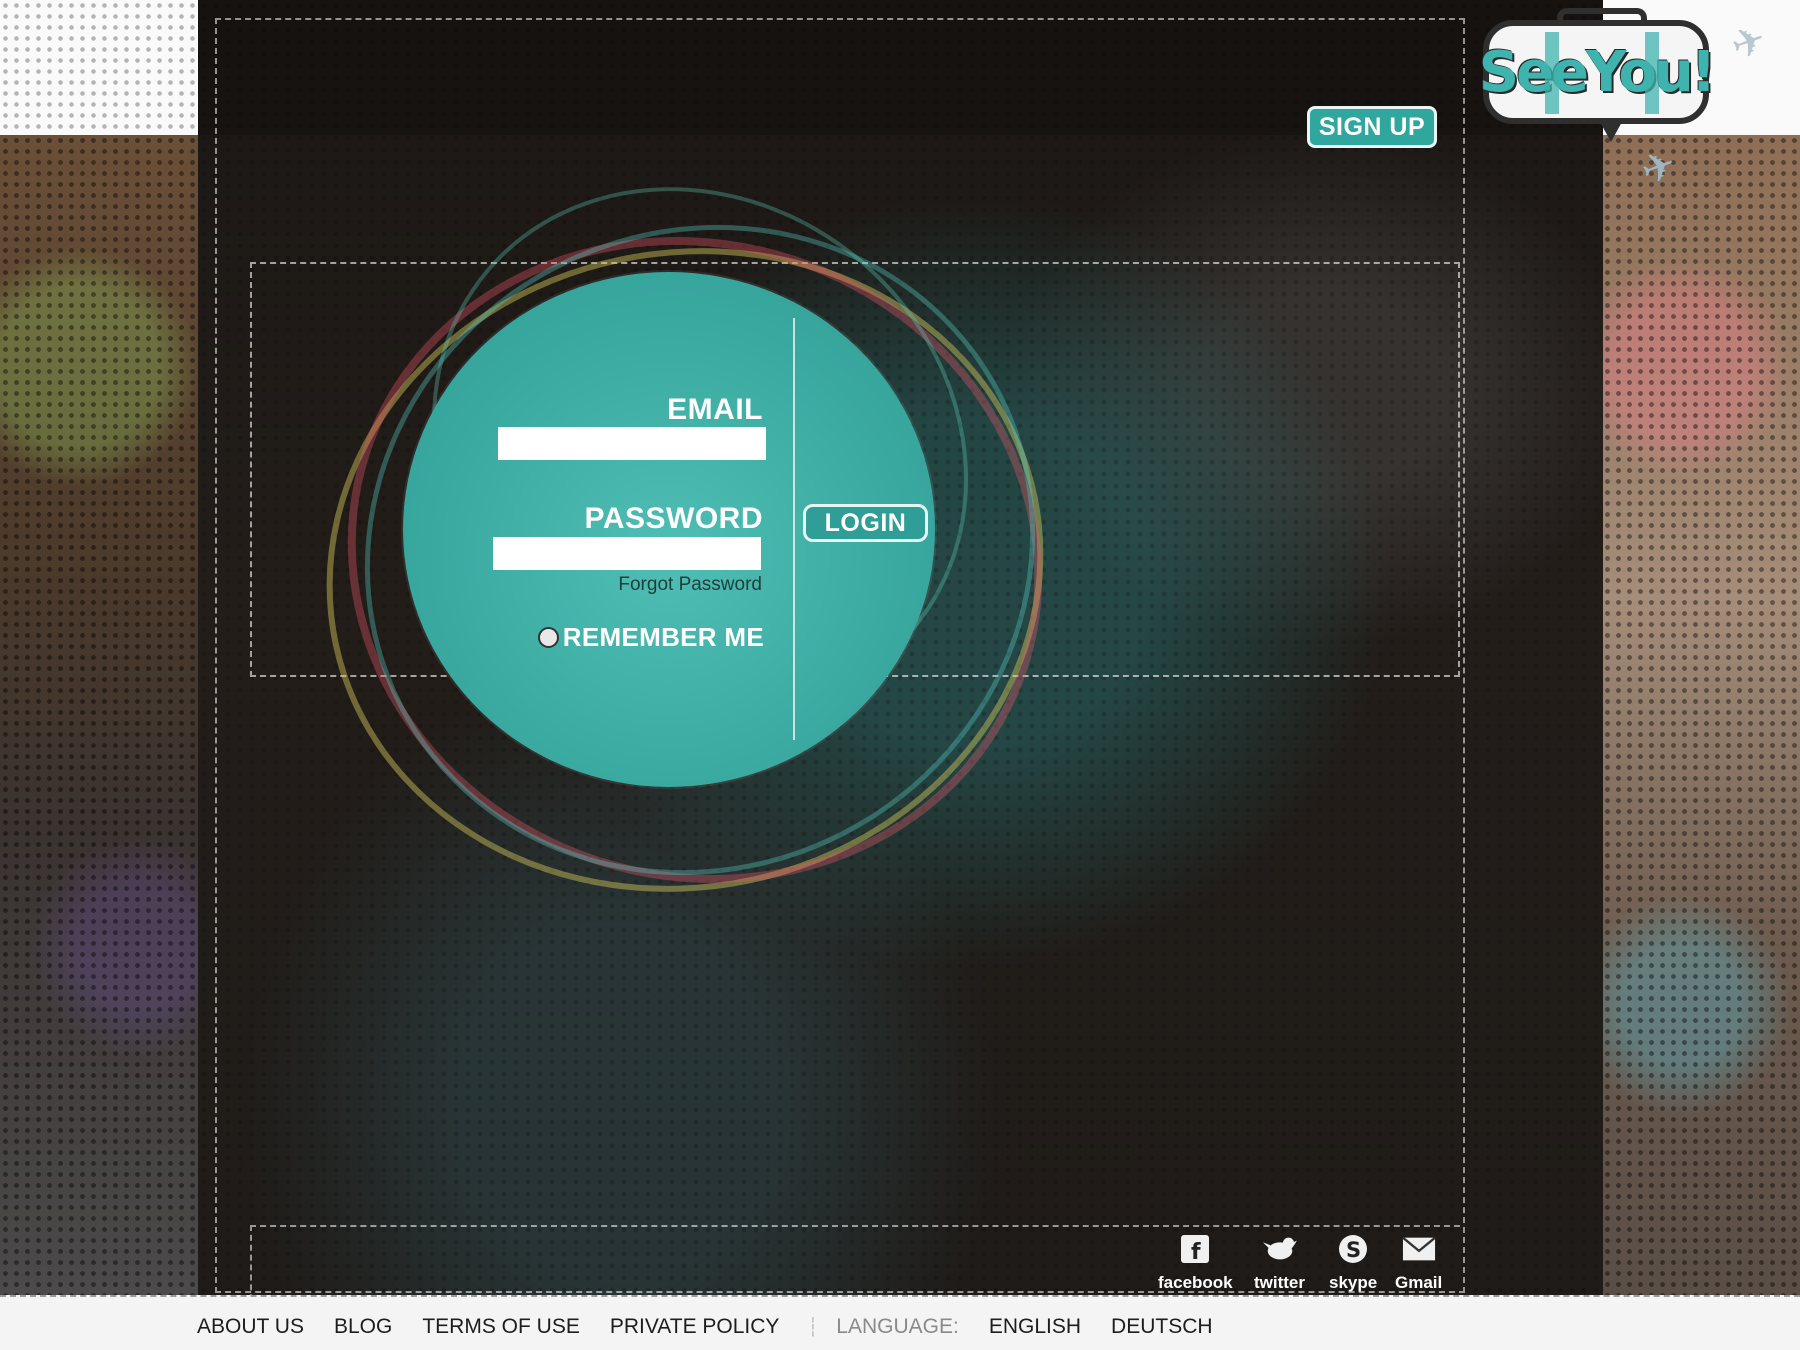  Describe the element at coordinates (627, 553) in the screenshot. I see `password-field` at that location.